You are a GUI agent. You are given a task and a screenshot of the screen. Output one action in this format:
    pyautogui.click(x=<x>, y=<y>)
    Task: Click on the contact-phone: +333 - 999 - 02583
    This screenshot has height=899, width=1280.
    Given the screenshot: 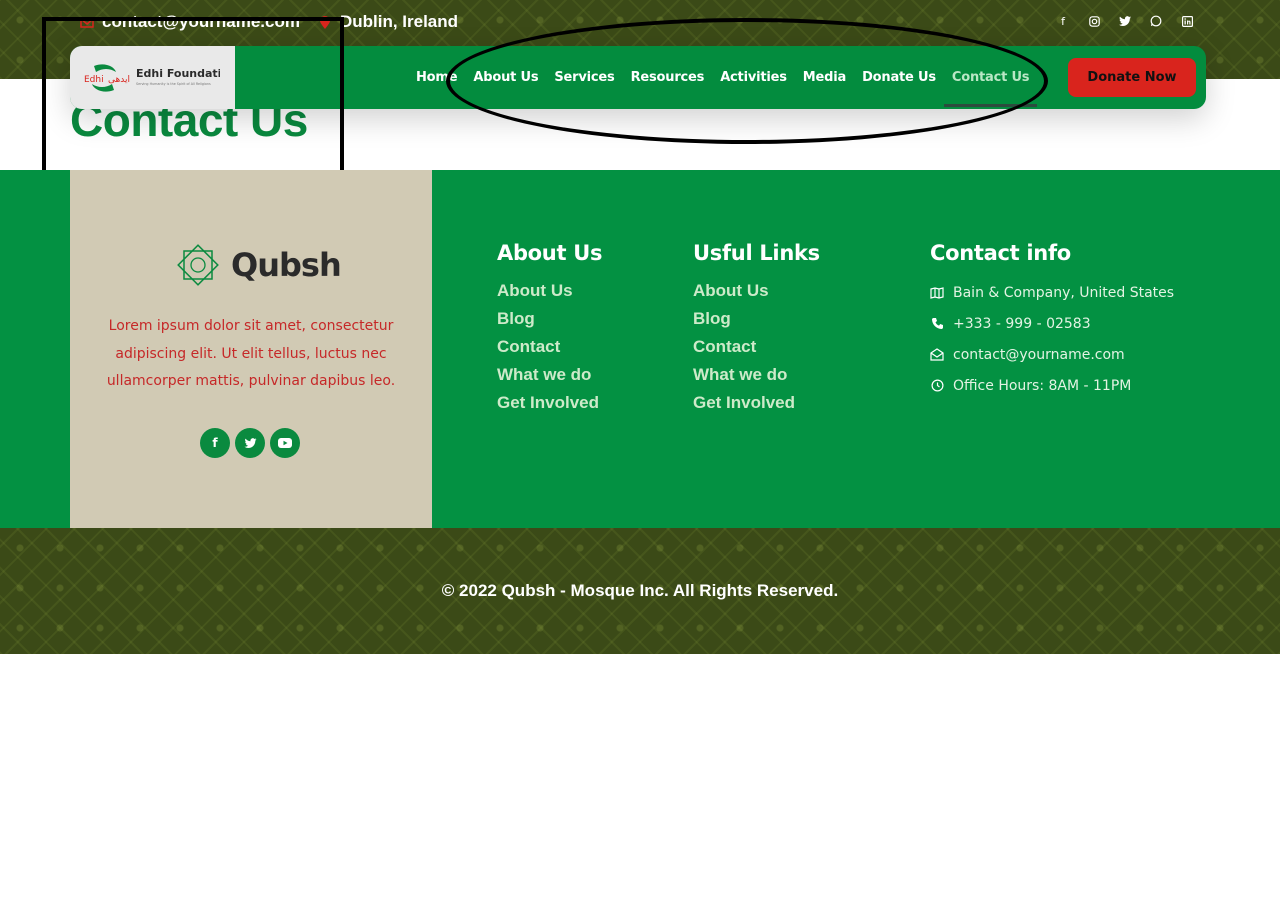 What is the action you would take?
    pyautogui.click(x=1052, y=323)
    